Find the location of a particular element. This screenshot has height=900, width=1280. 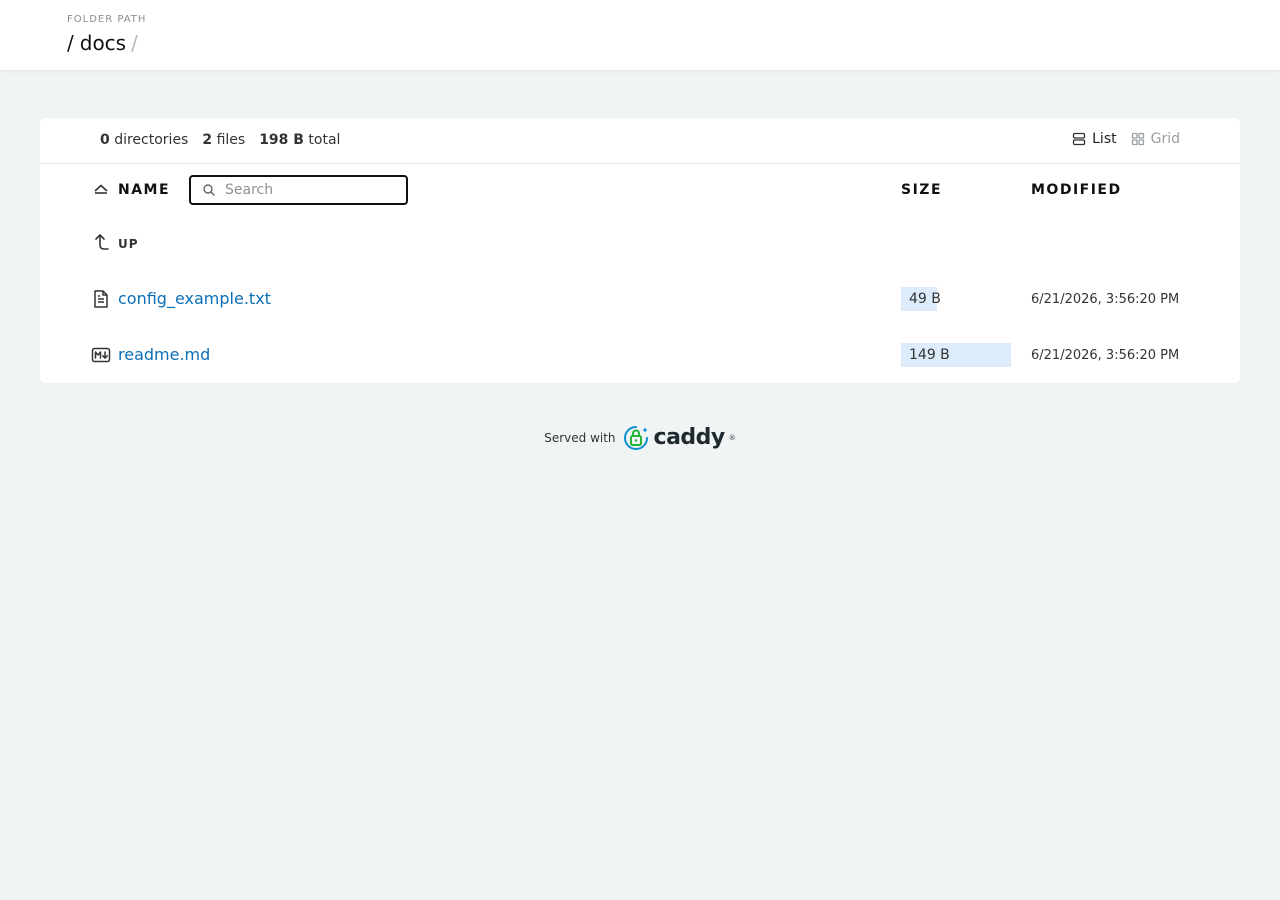

caddy-logo-link: caddy ® is located at coordinates (679, 438).